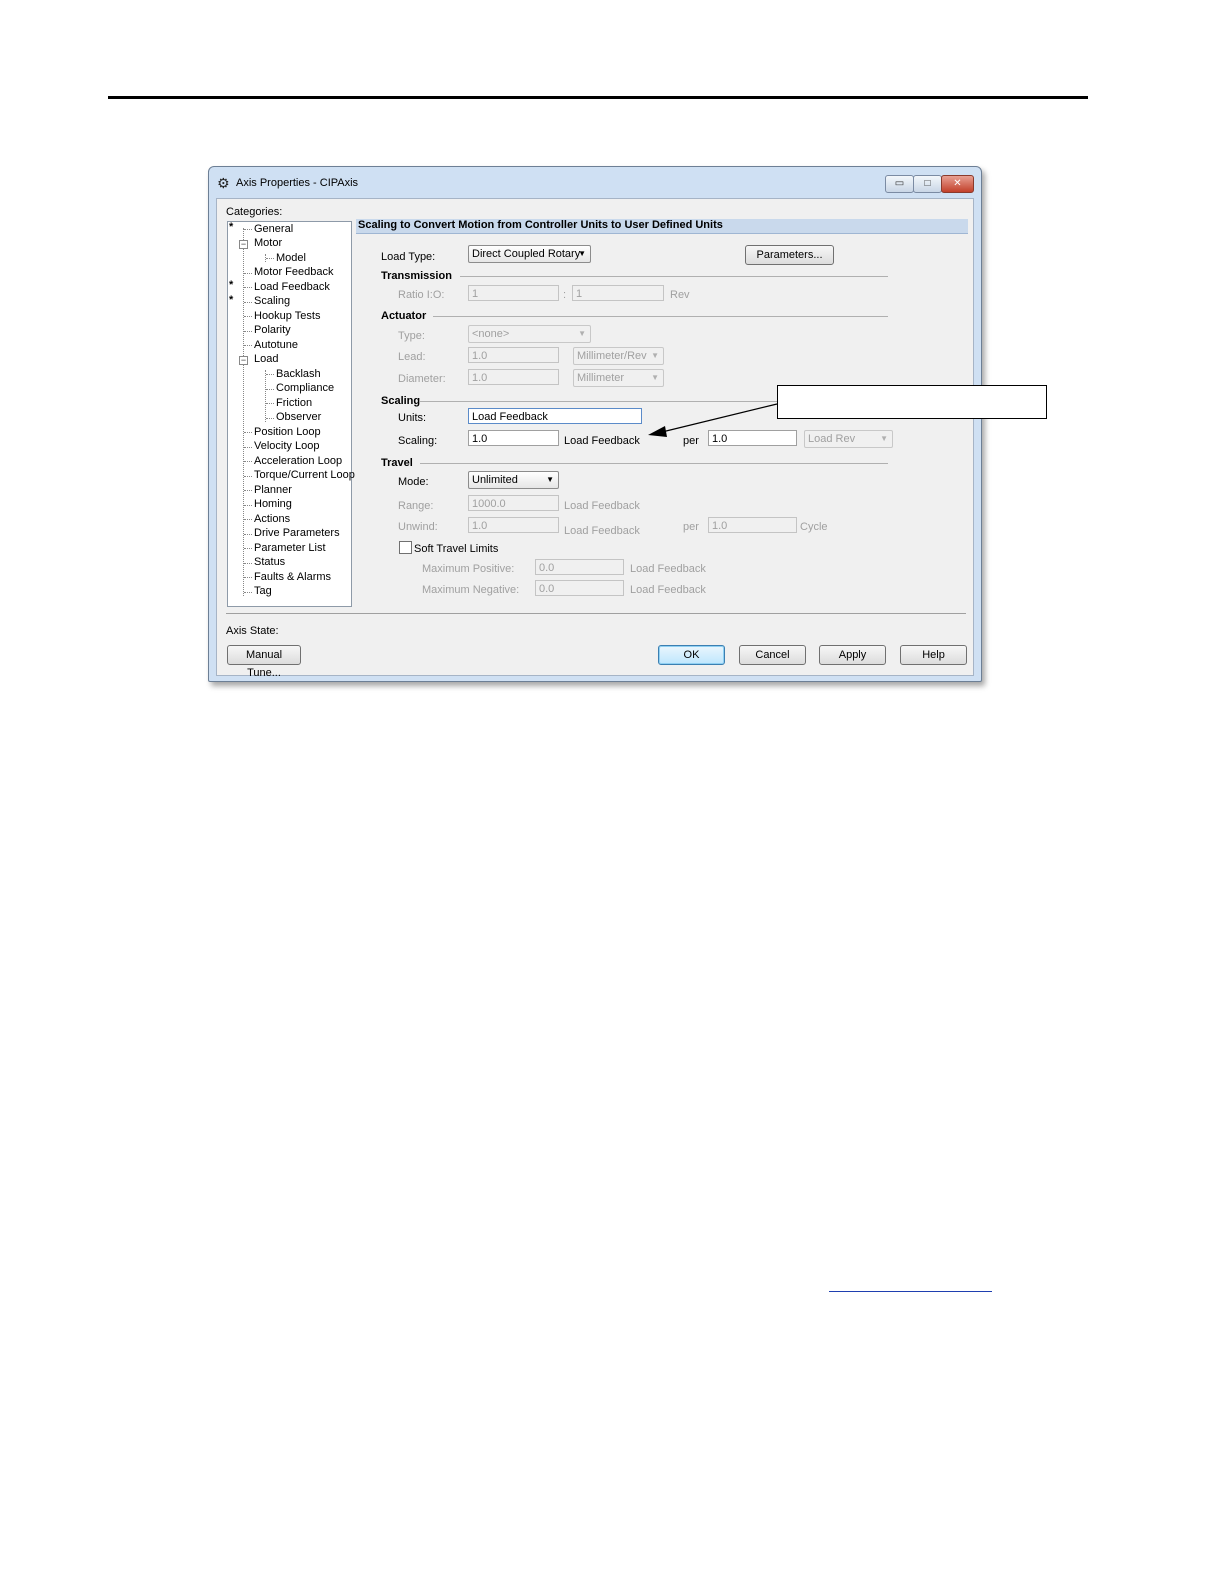  What do you see at coordinates (292, 577) in the screenshot?
I see `tree-item-faults-alarms: Faults & Alarms` at bounding box center [292, 577].